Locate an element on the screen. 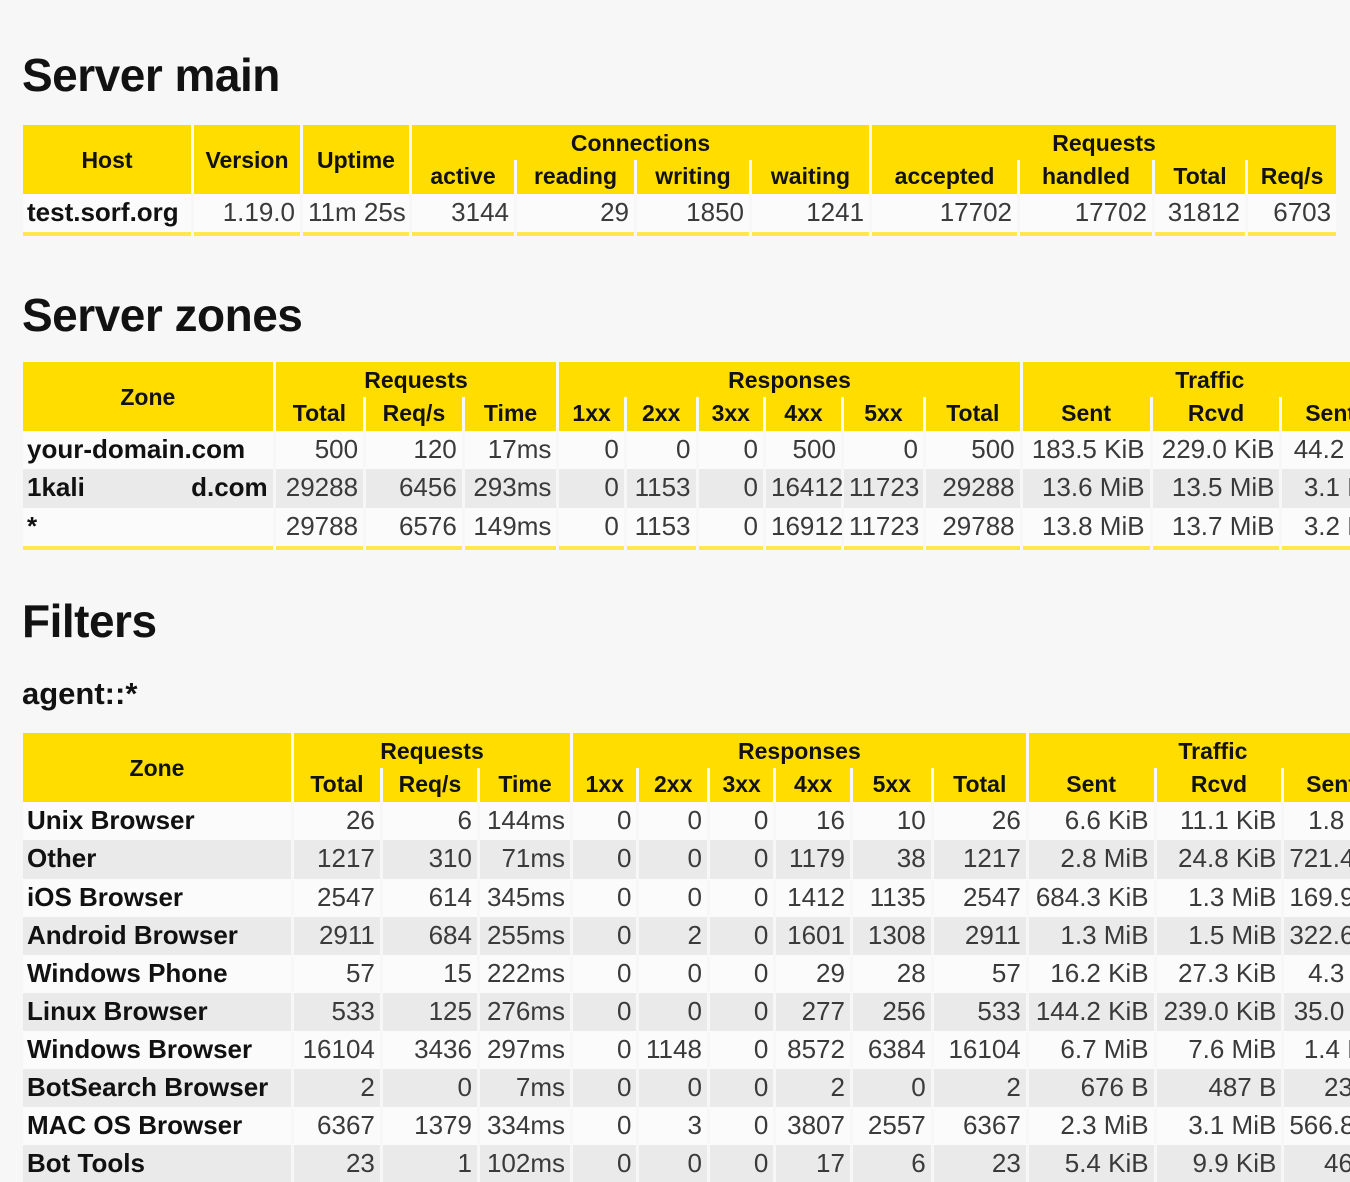 The height and width of the screenshot is (1182, 1350). col-2xx: 2xx is located at coordinates (661, 414).